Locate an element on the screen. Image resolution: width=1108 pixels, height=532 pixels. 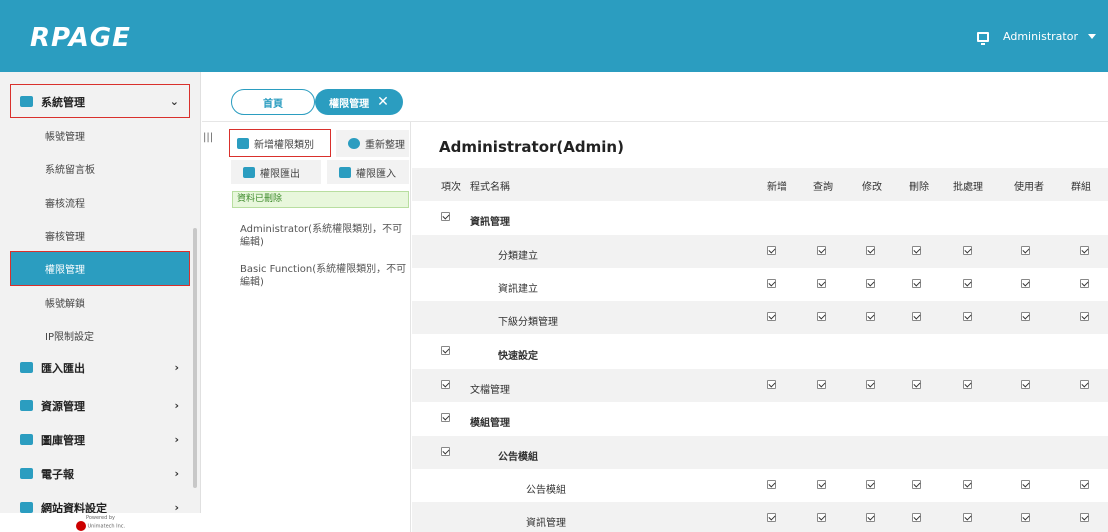
collapse-panel-icon: ||| is located at coordinates (208, 143).